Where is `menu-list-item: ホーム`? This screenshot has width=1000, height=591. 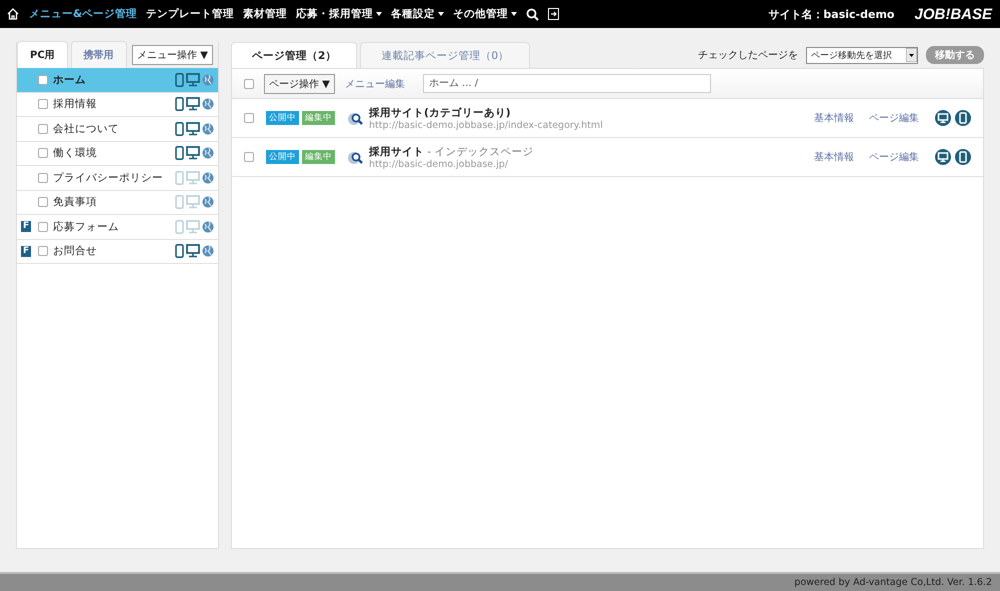 menu-list-item: ホーム is located at coordinates (117, 80).